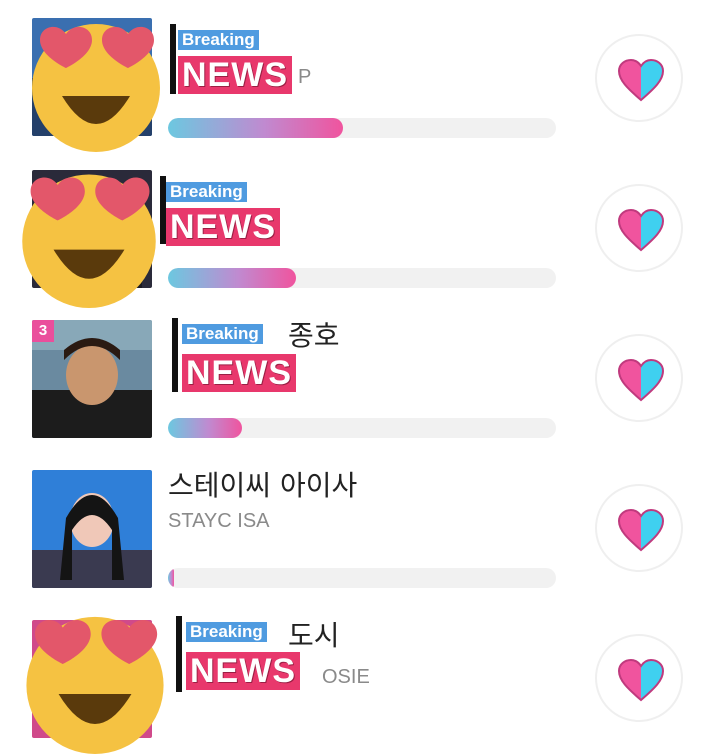  Describe the element at coordinates (43, 331) in the screenshot. I see `rank-badge: 3` at that location.